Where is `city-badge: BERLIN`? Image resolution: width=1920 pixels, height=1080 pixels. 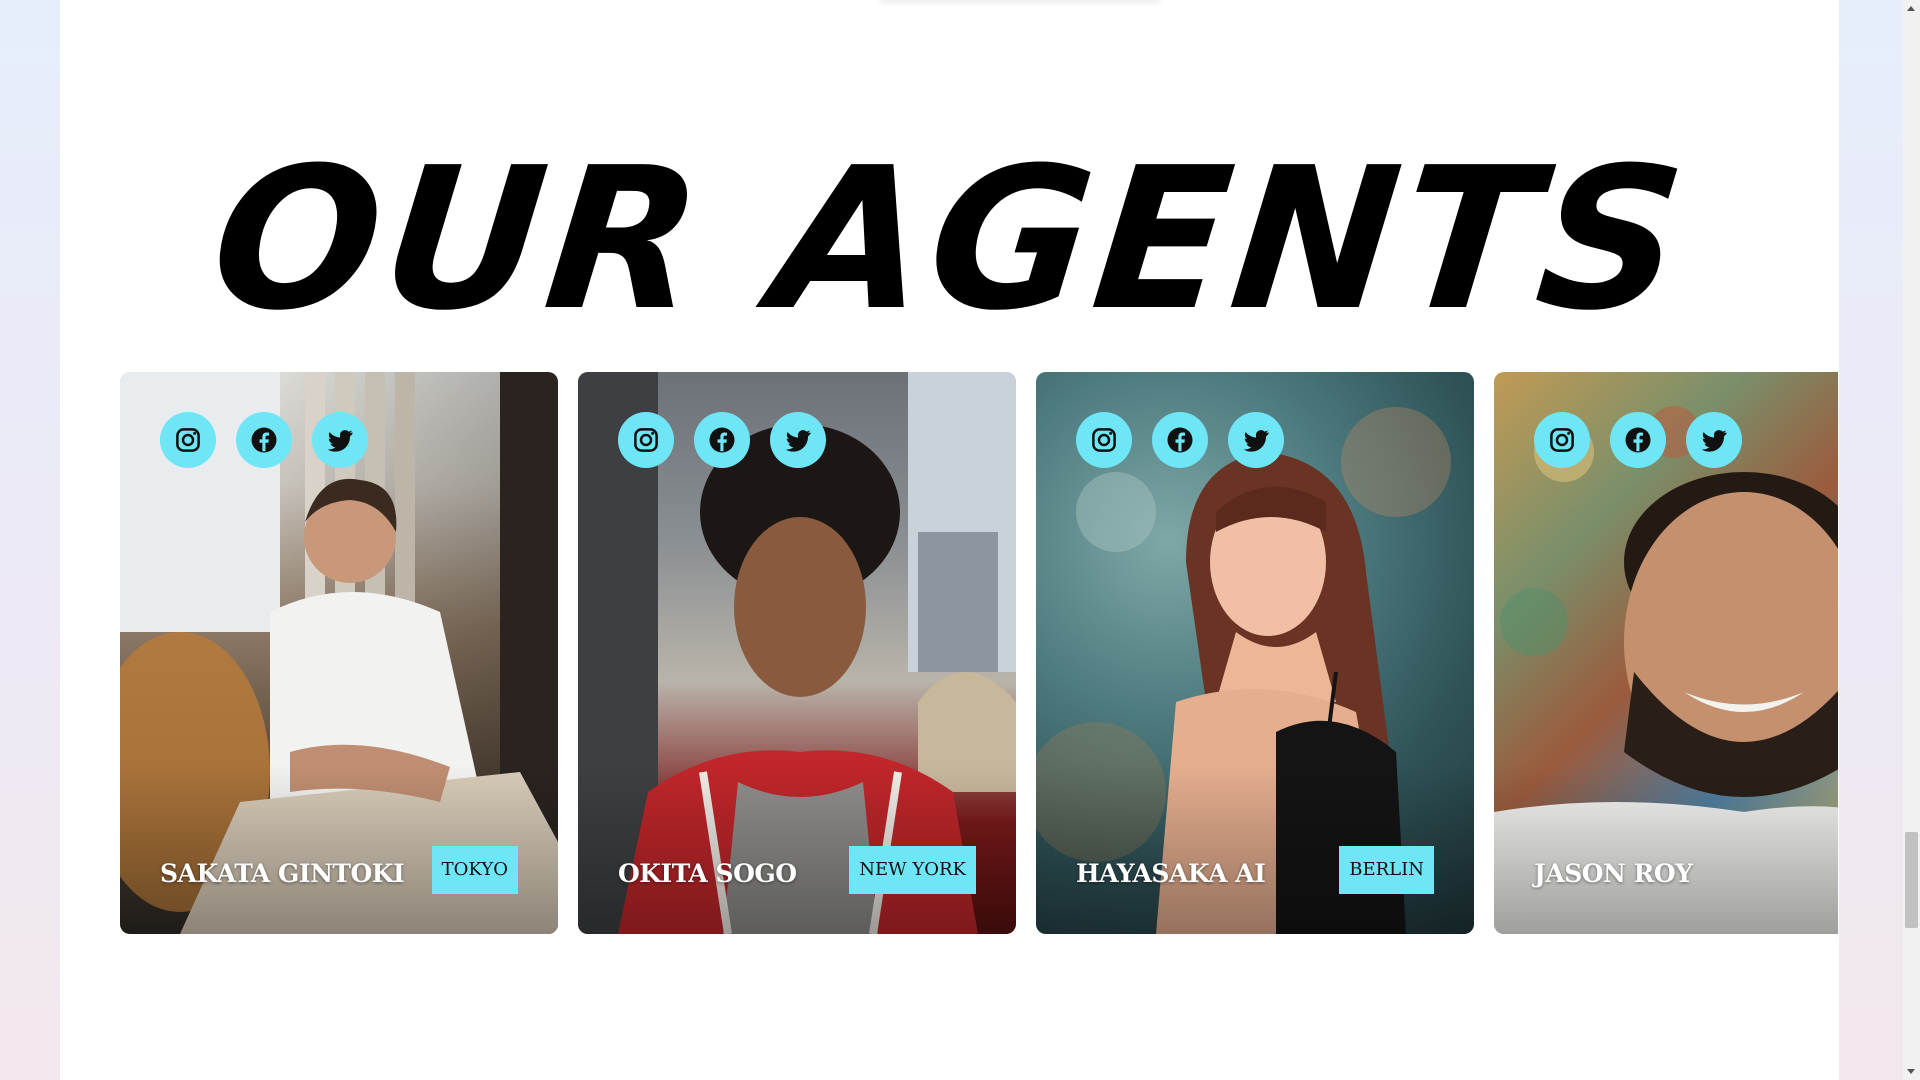
city-badge: BERLIN is located at coordinates (1386, 870).